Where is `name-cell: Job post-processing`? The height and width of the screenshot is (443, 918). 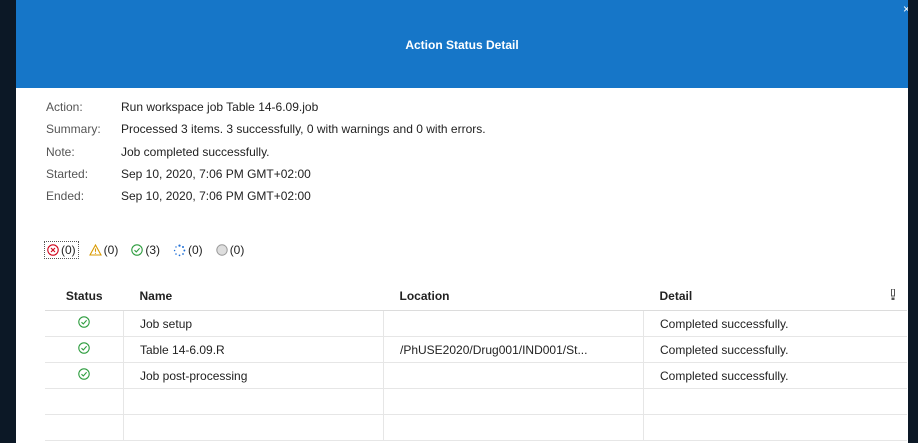 name-cell: Job post-processing is located at coordinates (253, 375).